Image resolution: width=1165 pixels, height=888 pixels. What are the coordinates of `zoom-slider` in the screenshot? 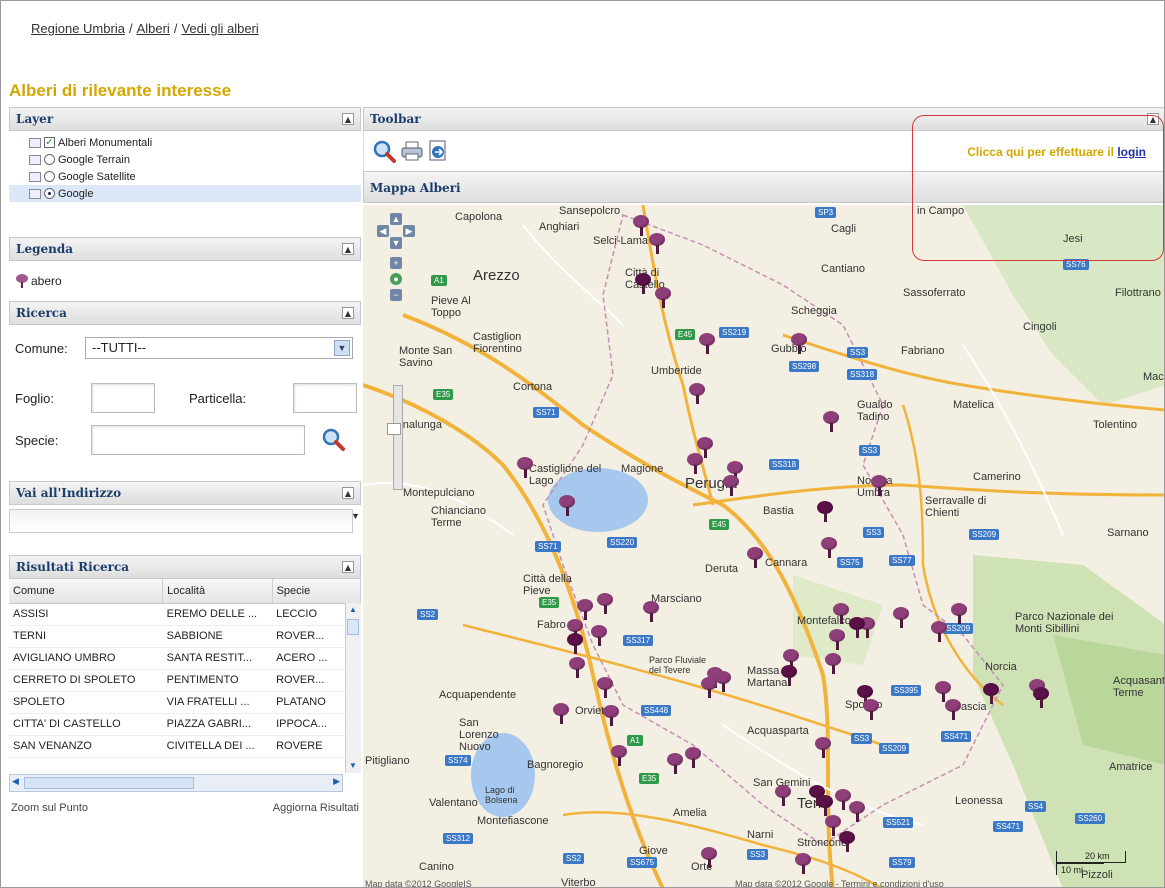 It's located at (398, 437).